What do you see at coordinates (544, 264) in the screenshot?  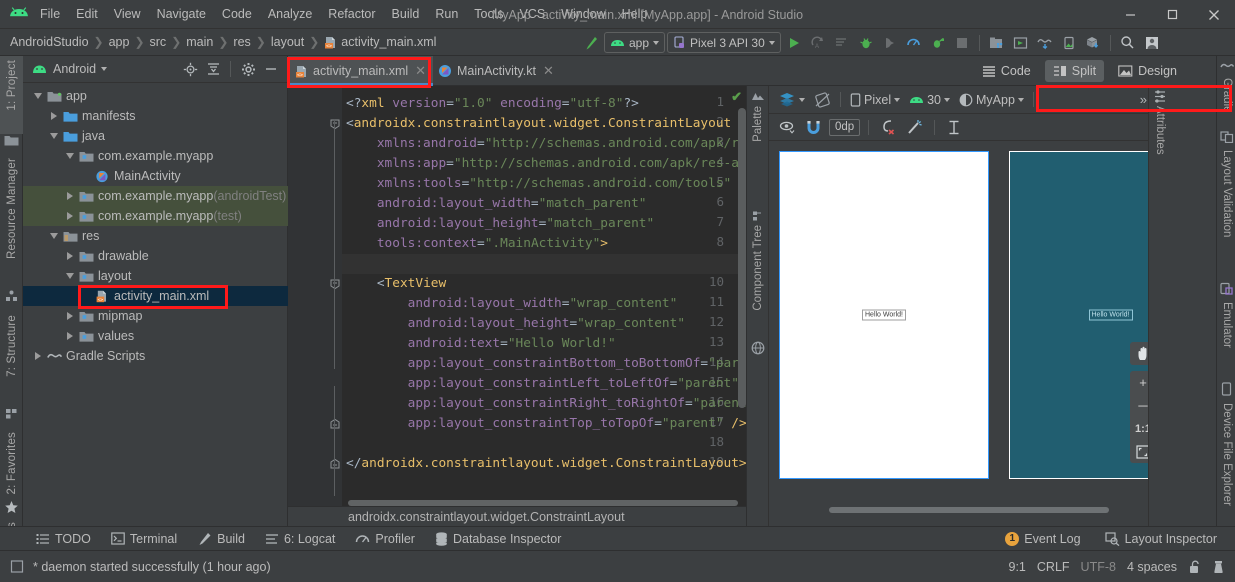 I see `code-line` at bounding box center [544, 264].